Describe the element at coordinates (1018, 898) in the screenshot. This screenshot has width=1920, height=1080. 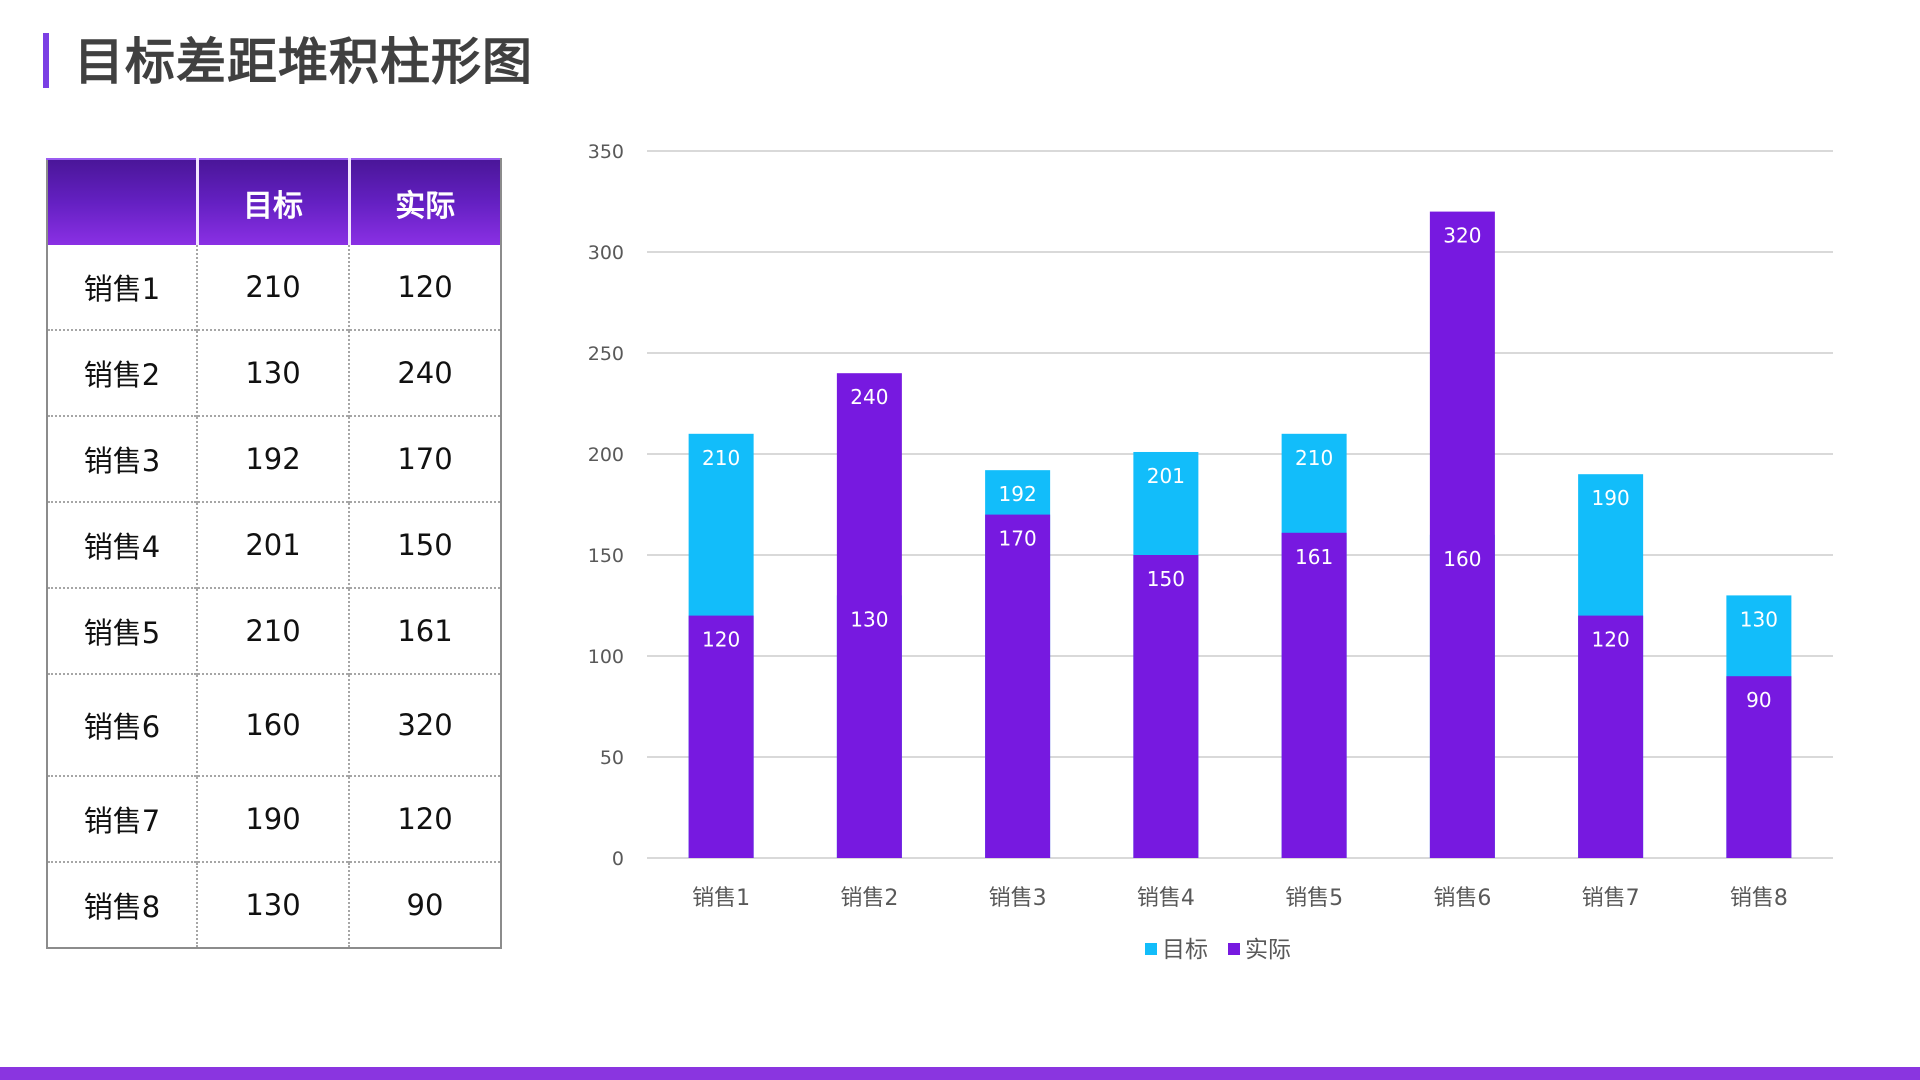
I see `x-tick-label: 销售3` at that location.